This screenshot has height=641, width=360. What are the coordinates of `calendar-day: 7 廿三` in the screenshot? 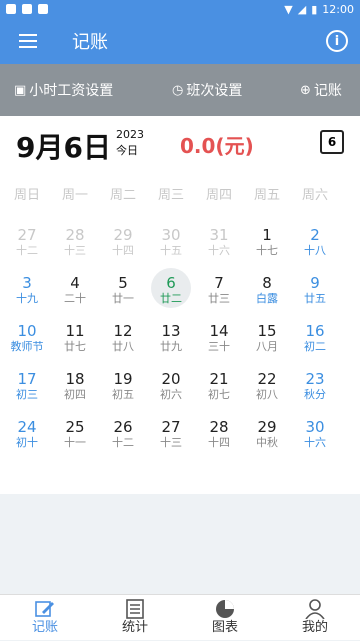 It's located at (219, 291).